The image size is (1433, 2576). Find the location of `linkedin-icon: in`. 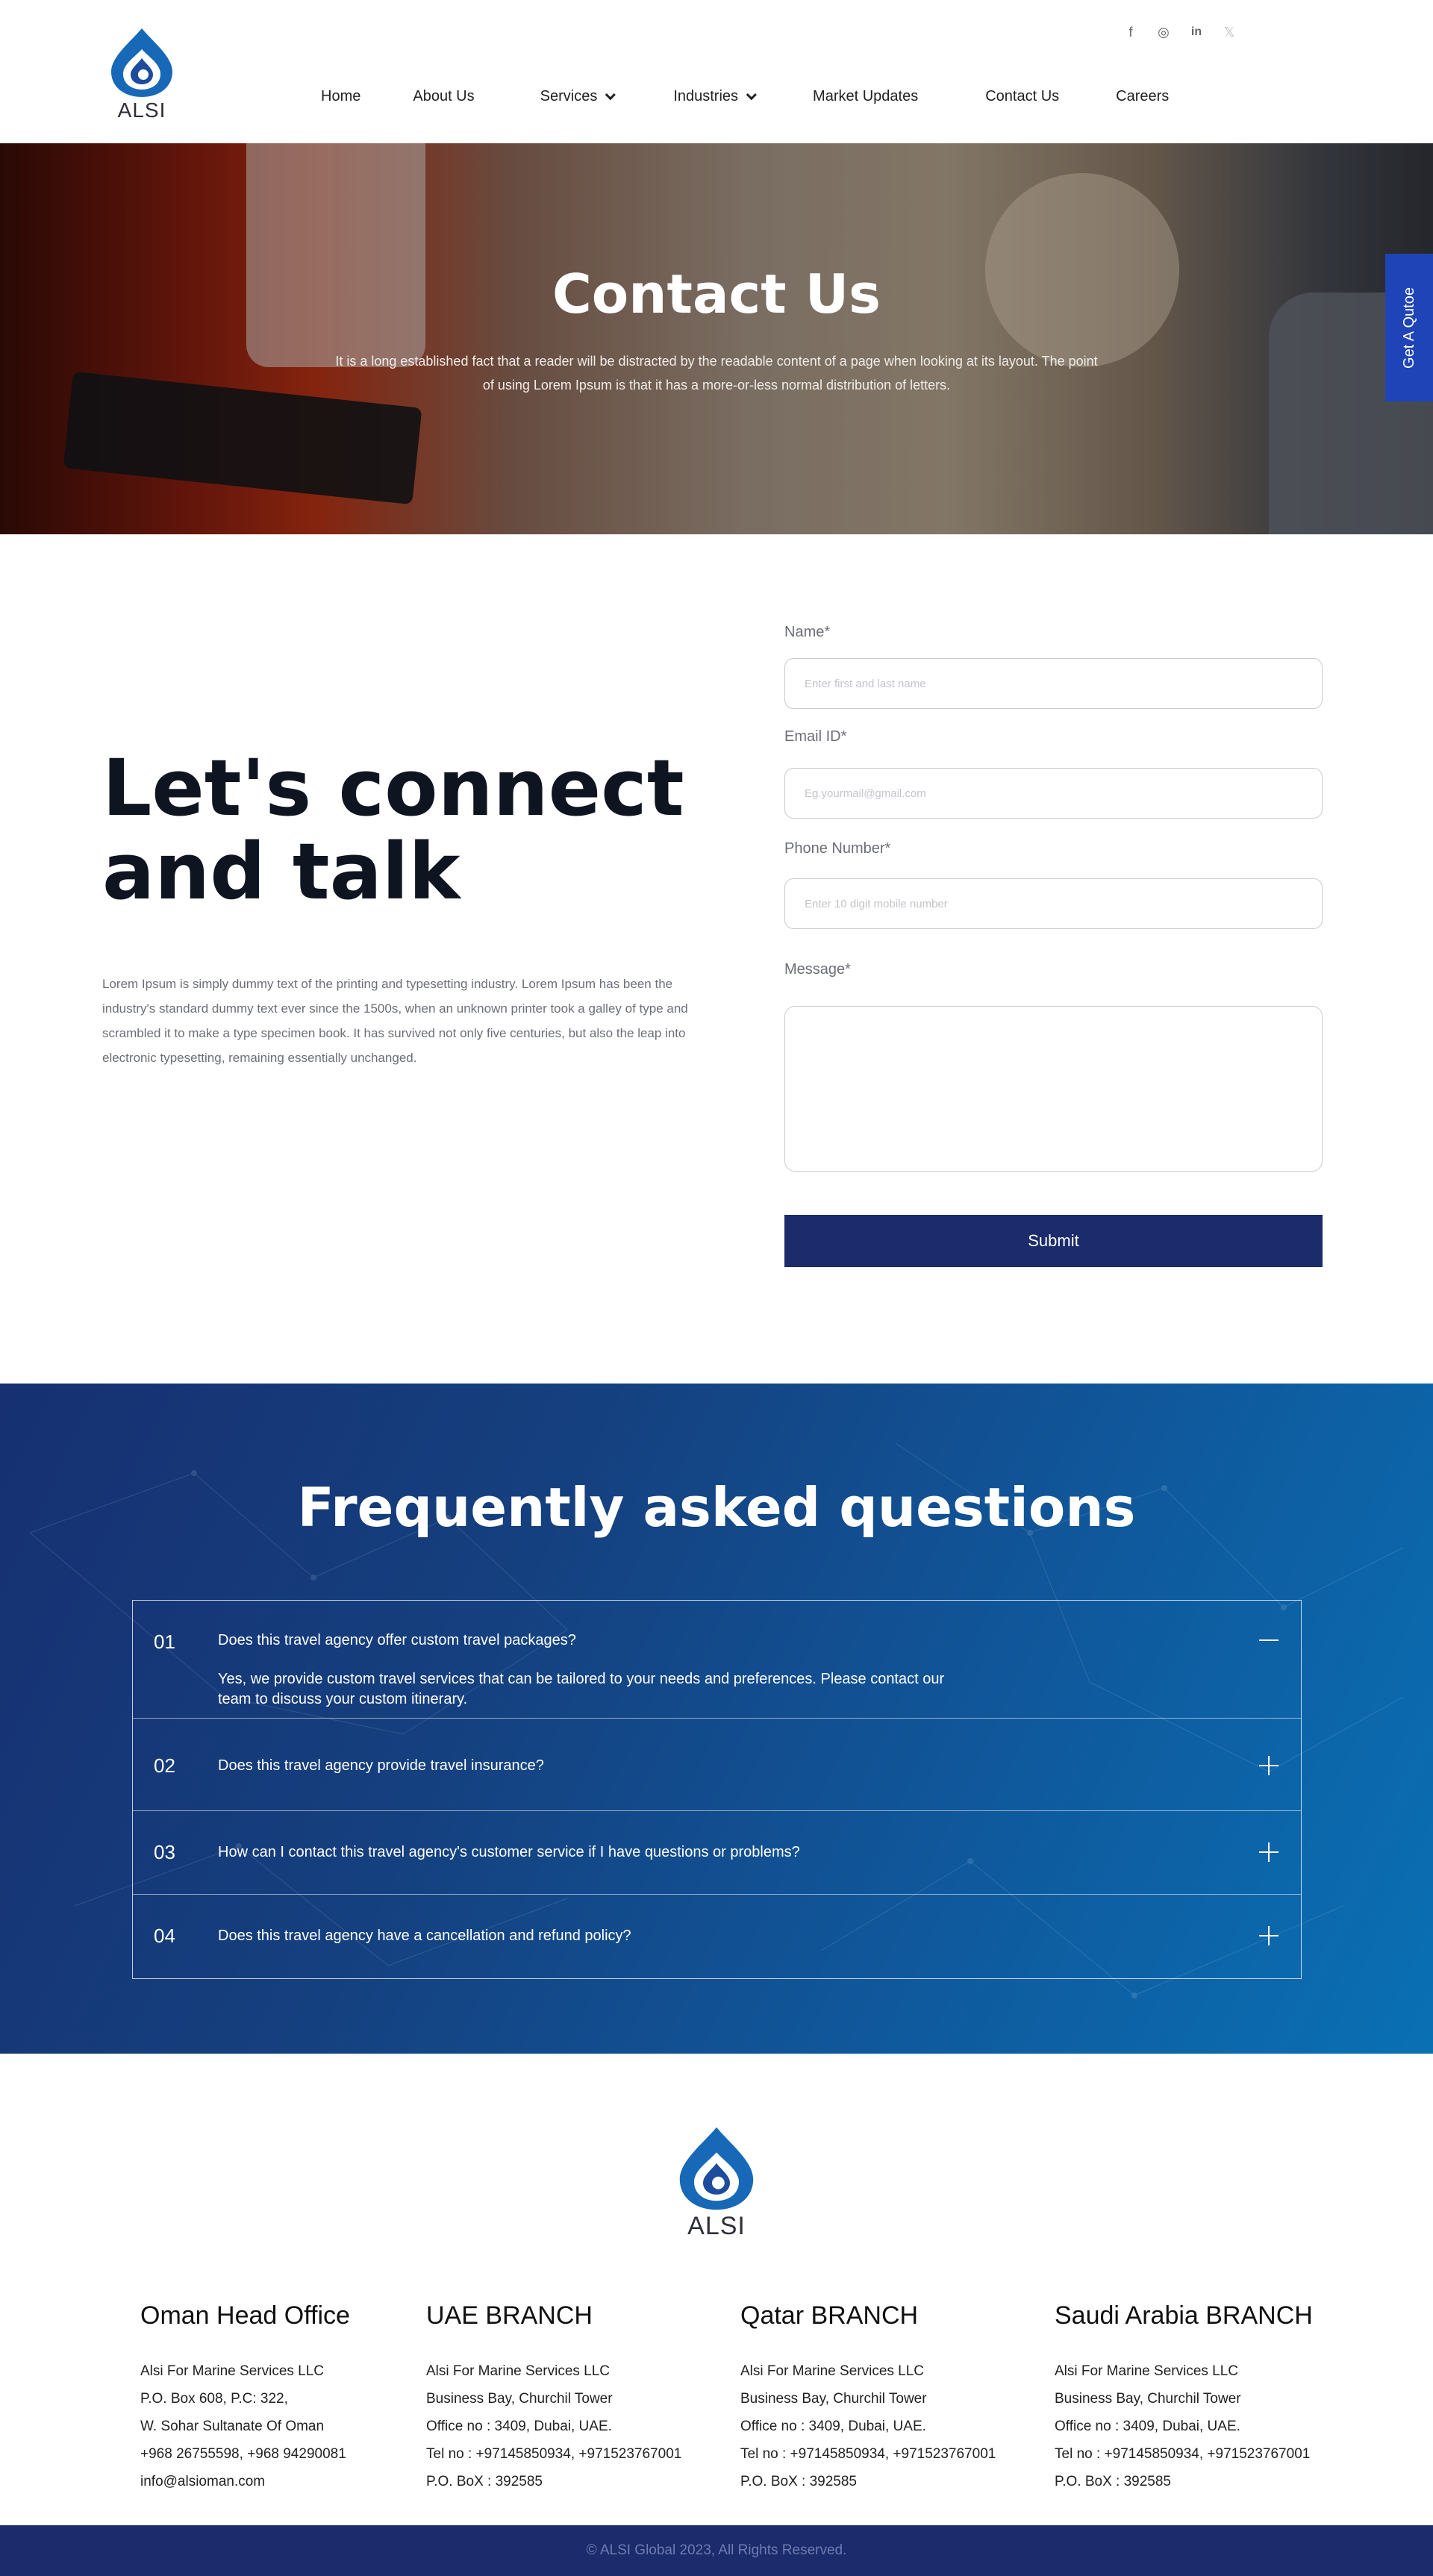

linkedin-icon: in is located at coordinates (1196, 32).